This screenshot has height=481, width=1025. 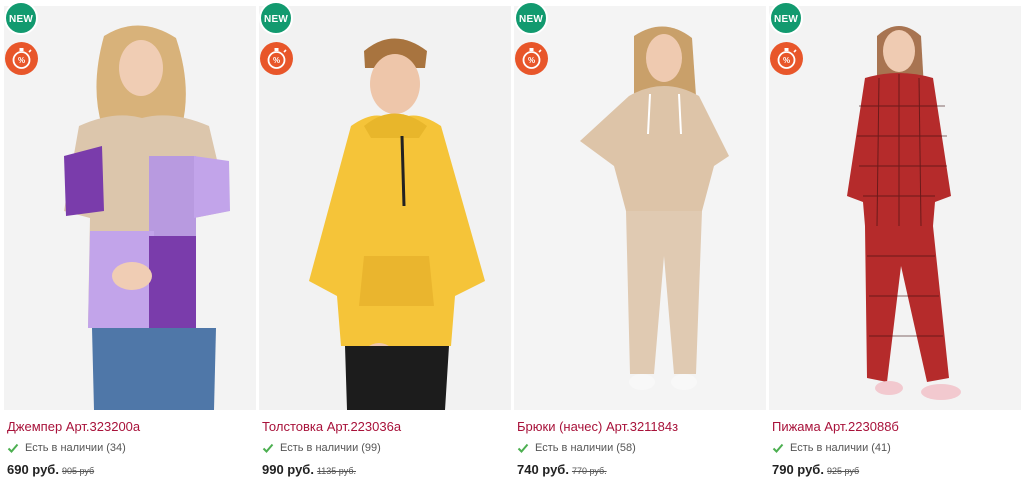 I want to click on old-price: 925 руб, so click(x=843, y=471).